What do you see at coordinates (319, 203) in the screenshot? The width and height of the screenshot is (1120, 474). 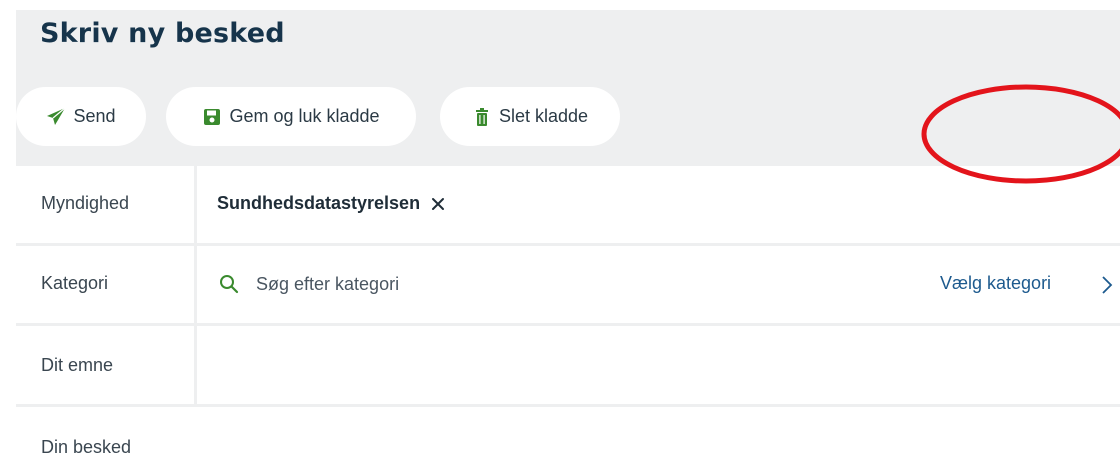 I see `authority-value: Sundhedsdatastyrelsen` at bounding box center [319, 203].